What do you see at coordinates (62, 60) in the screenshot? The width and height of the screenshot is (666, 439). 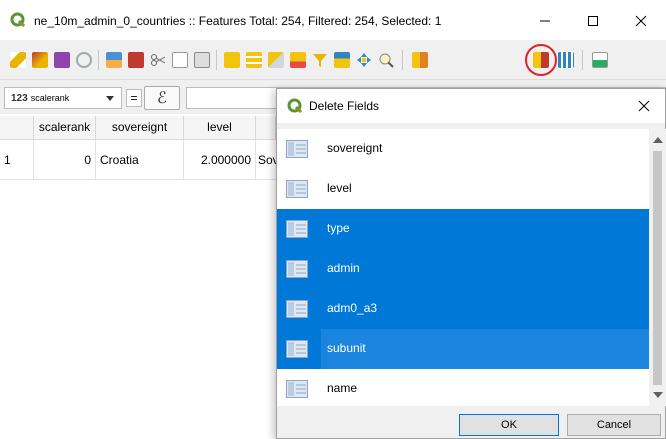 I see `save-edits-icon` at bounding box center [62, 60].